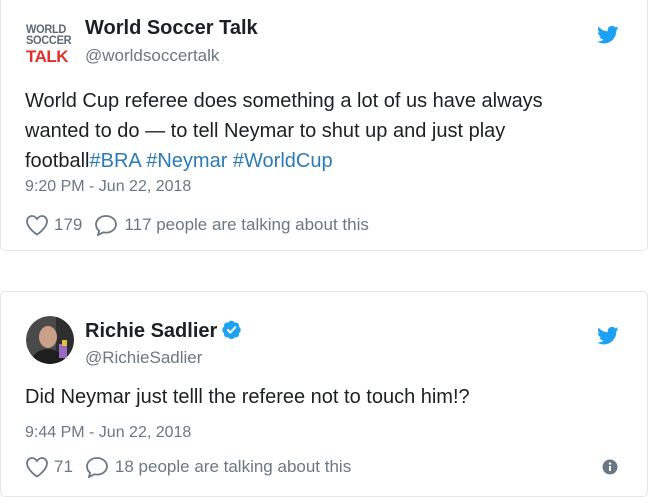 This screenshot has width=650, height=497. What do you see at coordinates (283, 161) in the screenshot?
I see `hashtag-link: #WorldCup` at bounding box center [283, 161].